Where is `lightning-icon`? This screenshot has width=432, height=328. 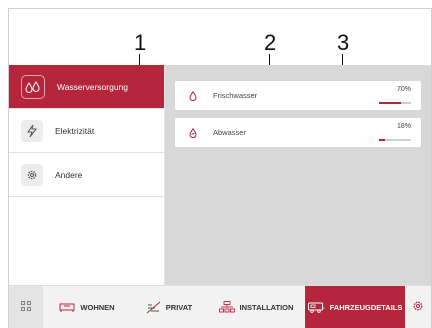
lightning-icon is located at coordinates (32, 130).